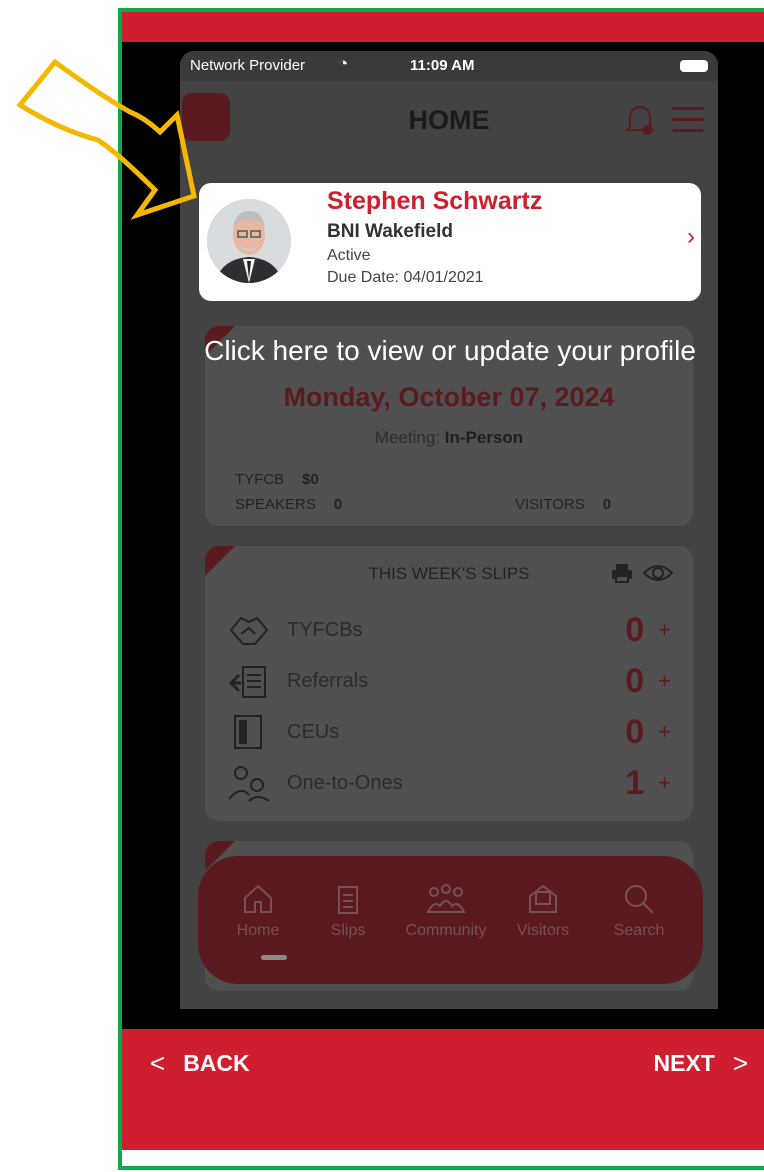 The height and width of the screenshot is (1172, 764). I want to click on tab-home: Home, so click(258, 911).